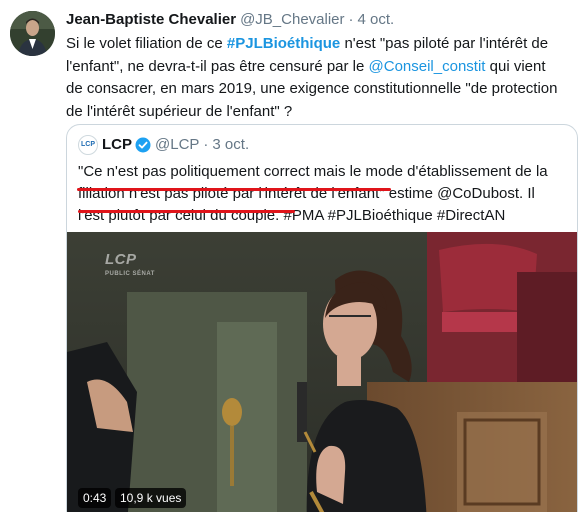 The width and height of the screenshot is (580, 512). I want to click on quoted-author-name: LCP, so click(117, 144).